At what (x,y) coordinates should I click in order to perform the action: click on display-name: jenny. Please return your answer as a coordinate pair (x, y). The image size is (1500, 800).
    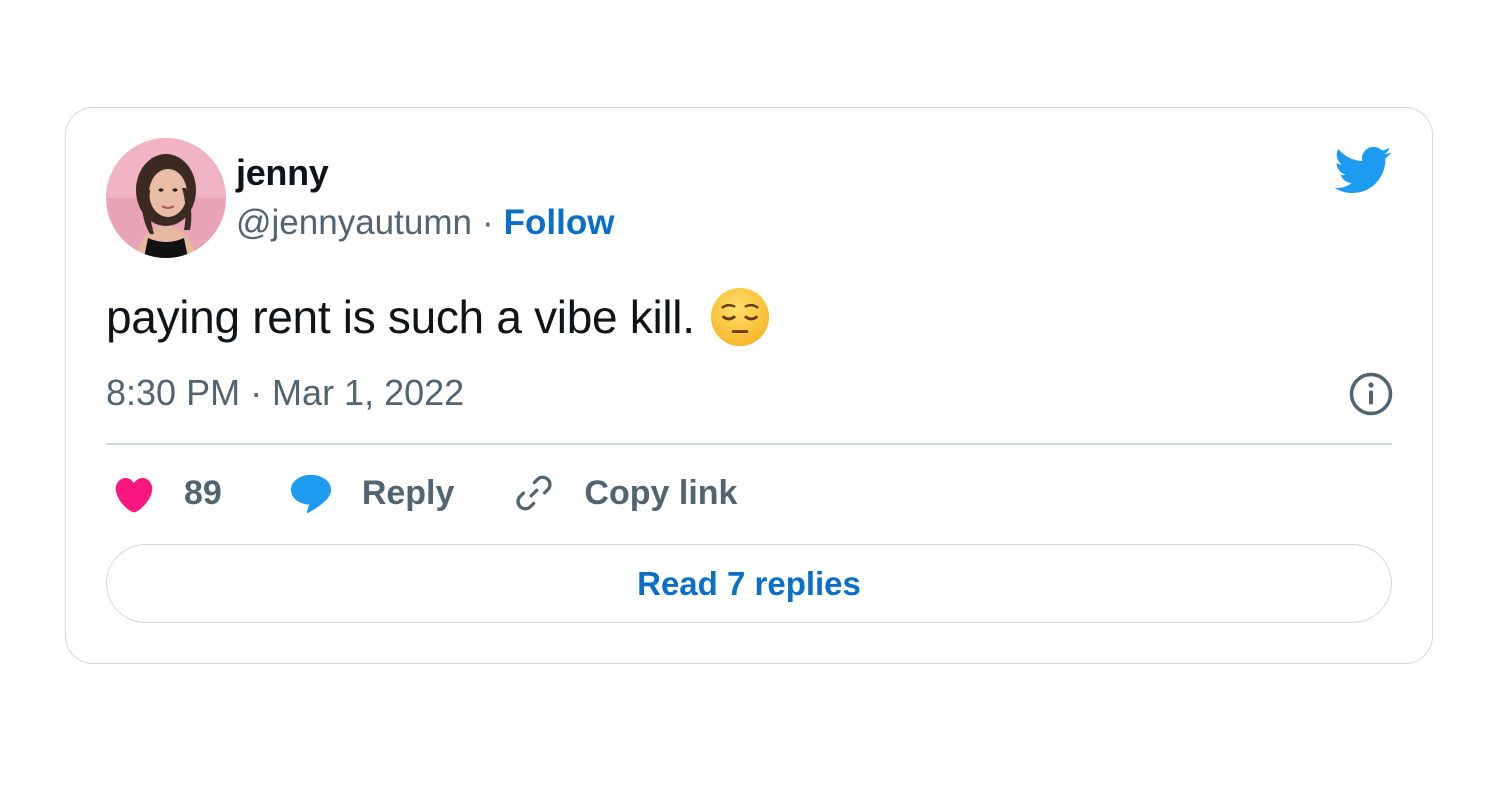
    Looking at the image, I should click on (282, 173).